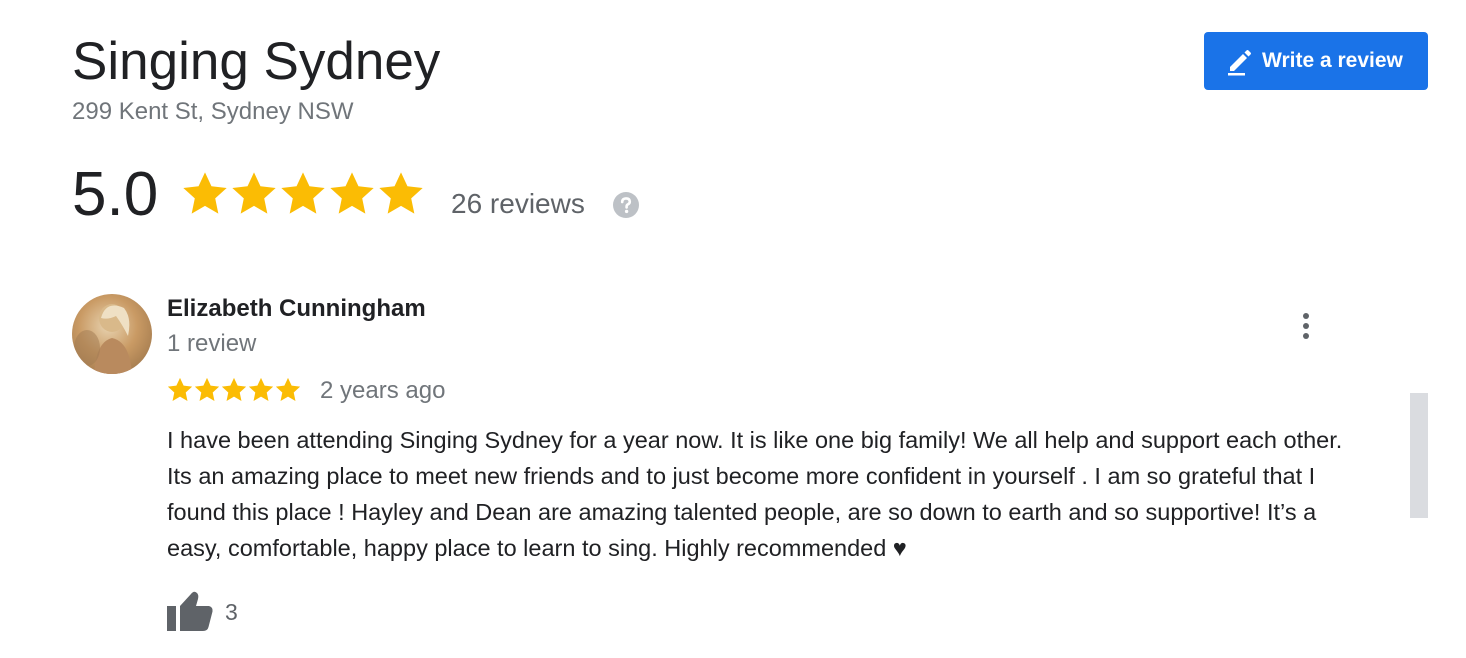 This screenshot has height=658, width=1466. Describe the element at coordinates (190, 610) in the screenshot. I see `thumbs-up-icon` at that location.